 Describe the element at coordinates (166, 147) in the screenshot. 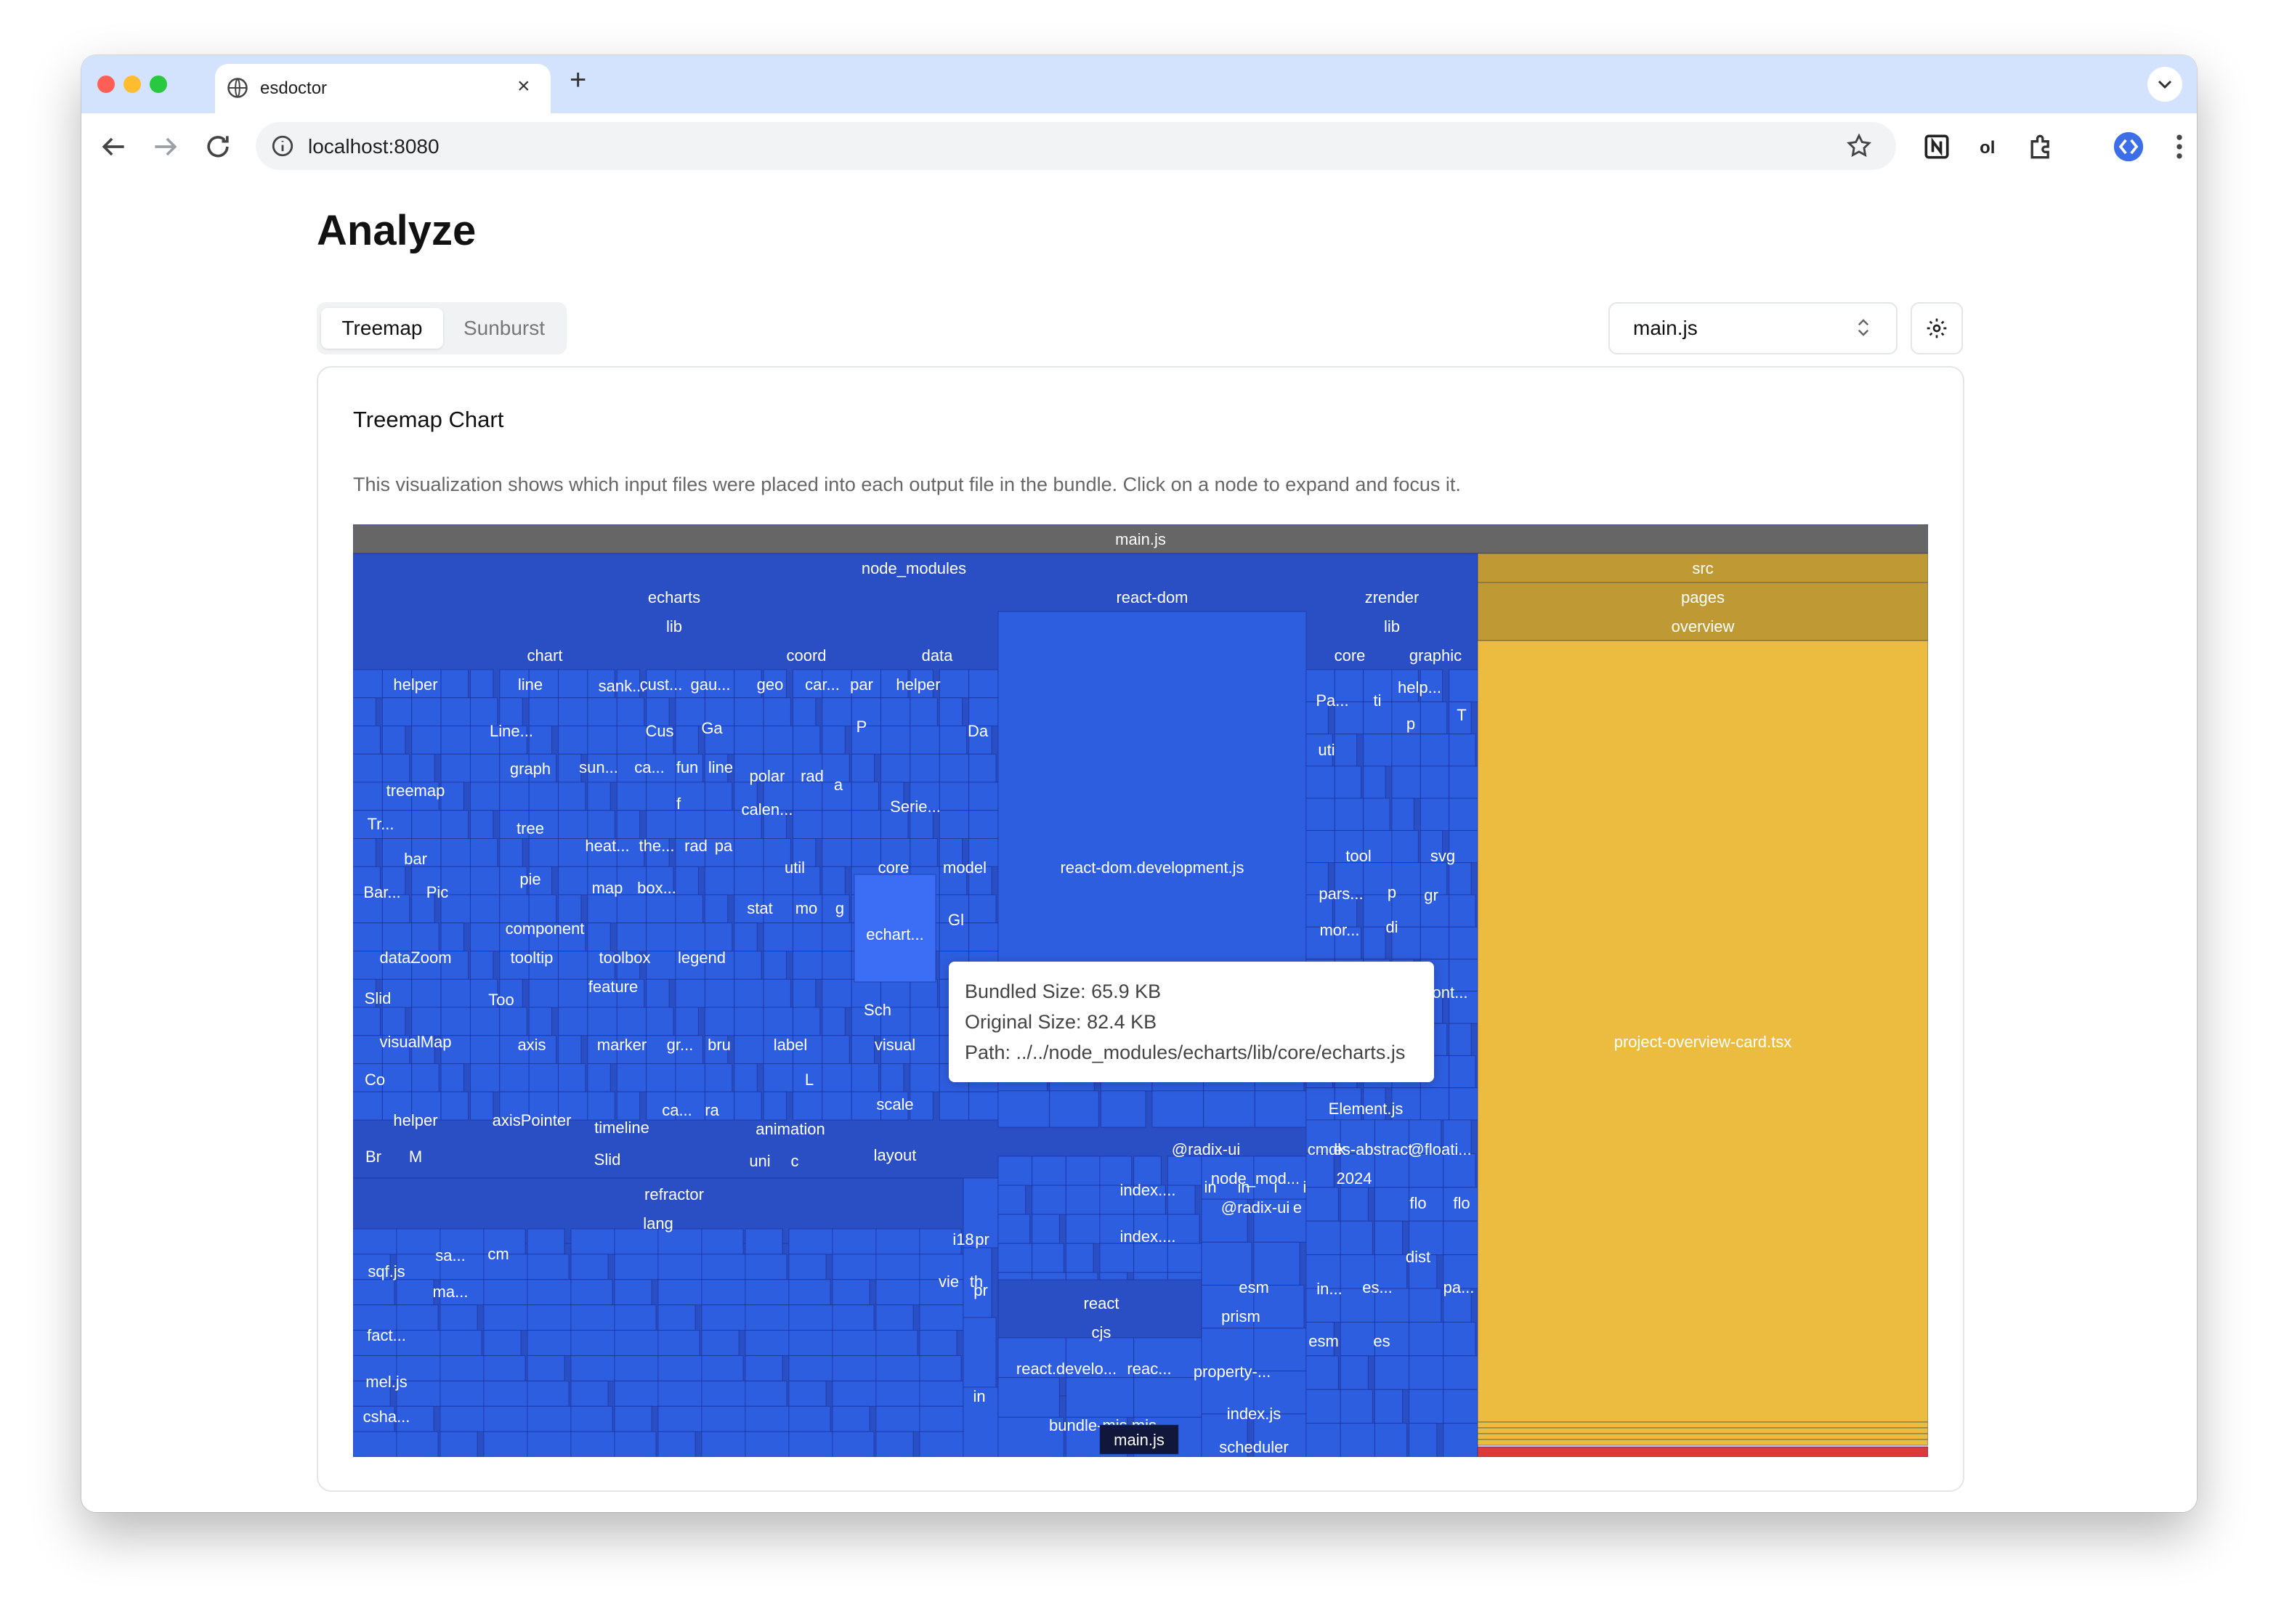

I see `forward-icon` at that location.